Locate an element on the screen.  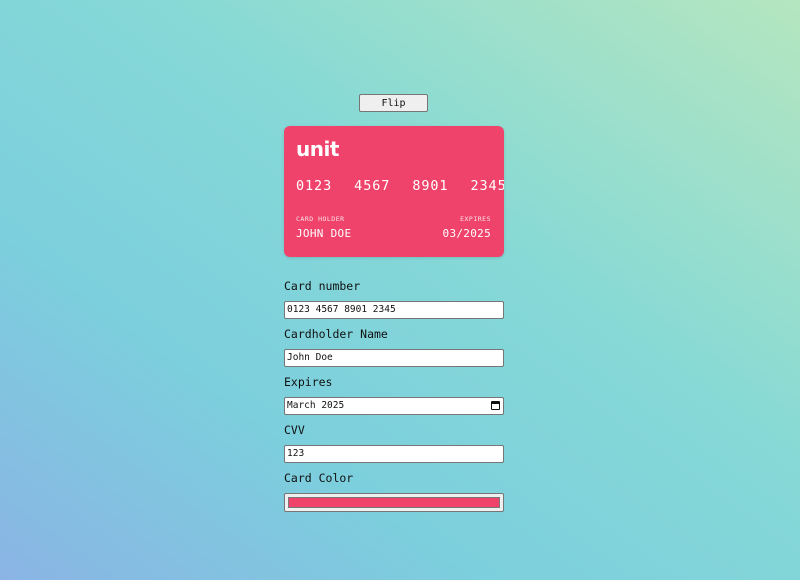
card-logo: unit is located at coordinates (317, 149).